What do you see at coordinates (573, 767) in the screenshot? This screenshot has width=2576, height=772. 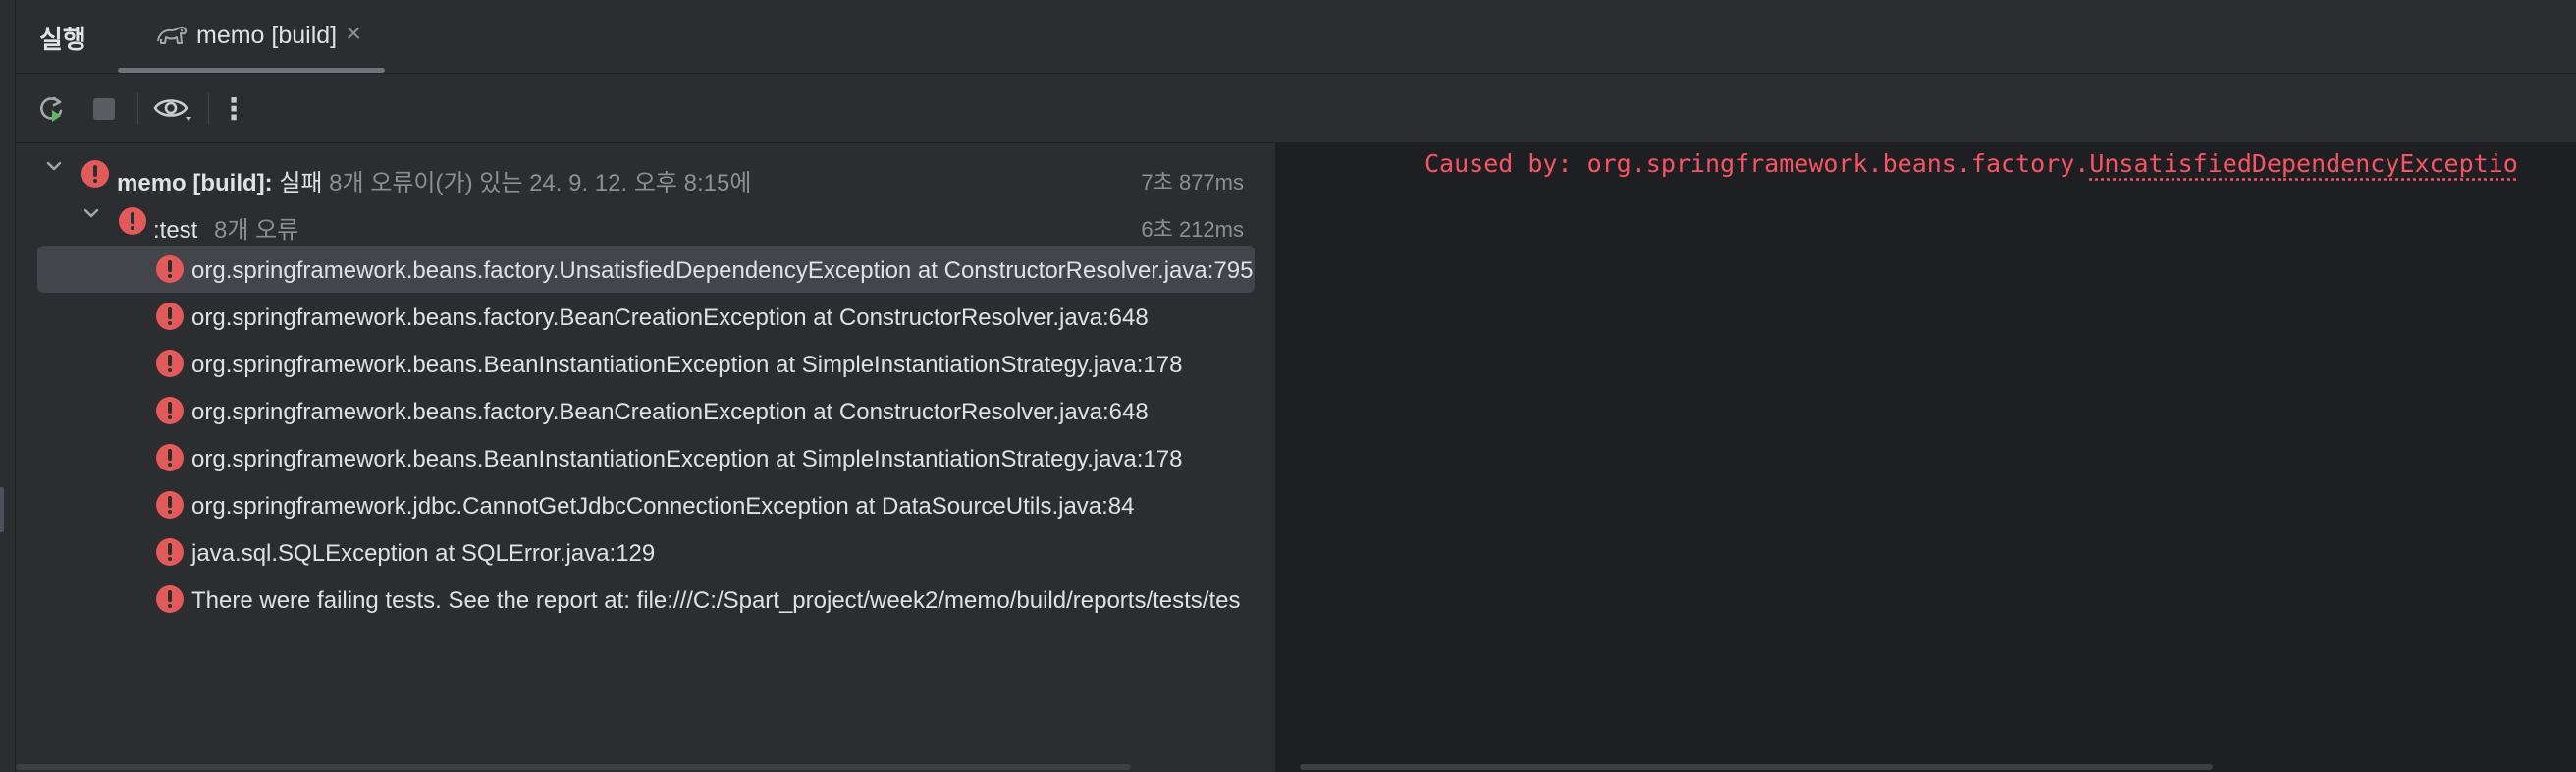 I see `tree-horizontal-scrollbar` at bounding box center [573, 767].